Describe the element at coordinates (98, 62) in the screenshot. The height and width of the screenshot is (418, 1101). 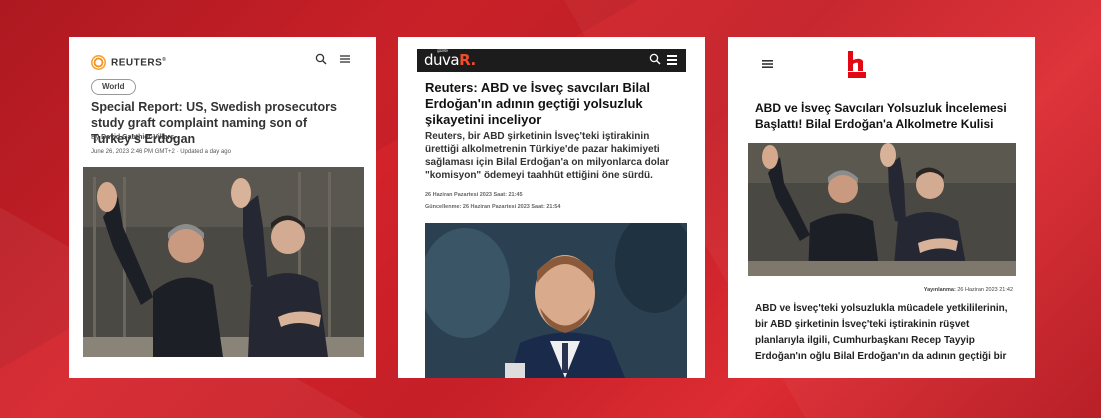
I see `reuters-dots-icon` at that location.